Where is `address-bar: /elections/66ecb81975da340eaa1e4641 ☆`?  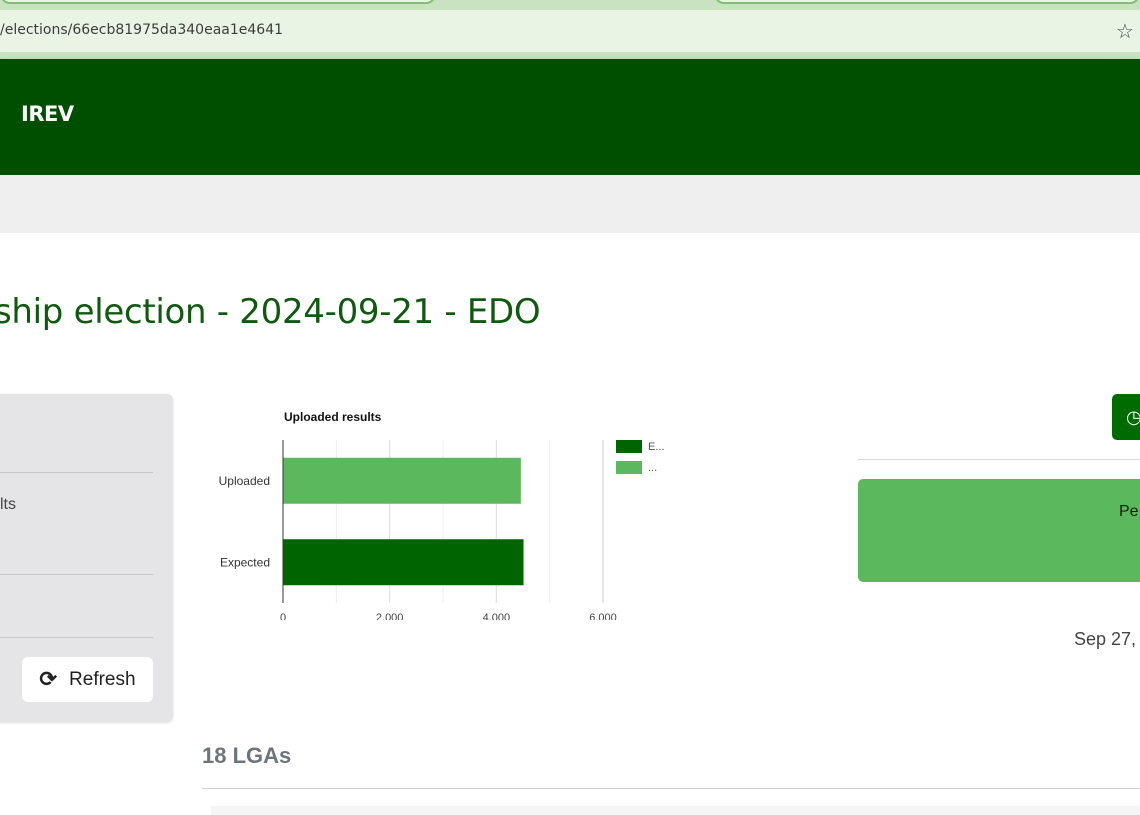
address-bar: /elections/66ecb81975da340eaa1e4641 ☆ is located at coordinates (570, 31).